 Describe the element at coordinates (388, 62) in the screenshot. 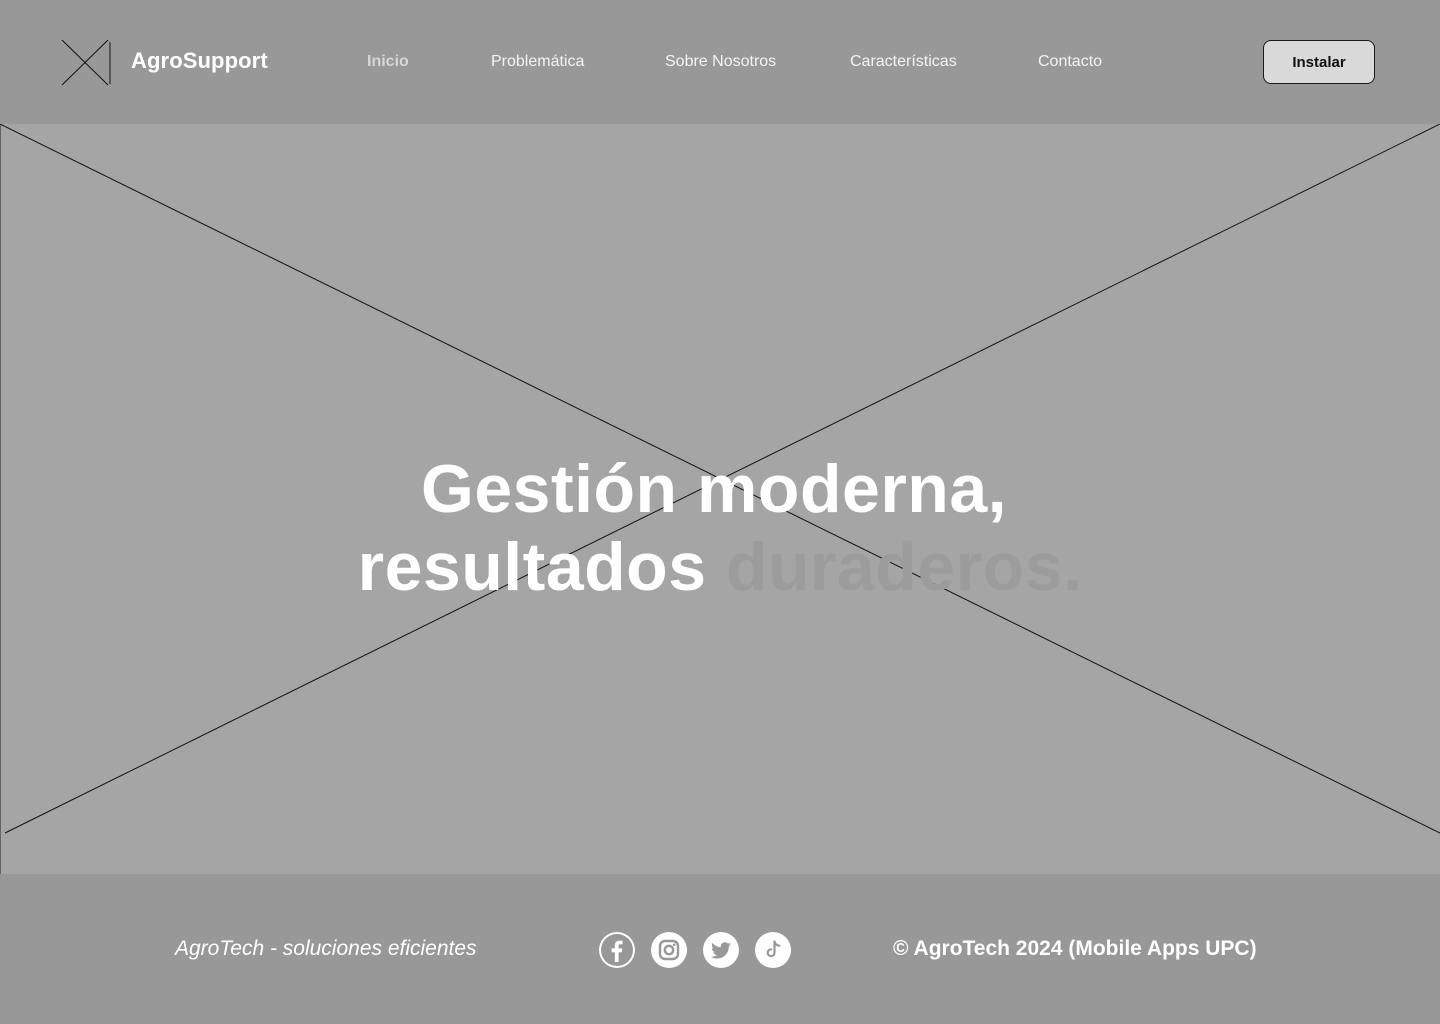

I see `nav-link-inicio: Inicio` at that location.